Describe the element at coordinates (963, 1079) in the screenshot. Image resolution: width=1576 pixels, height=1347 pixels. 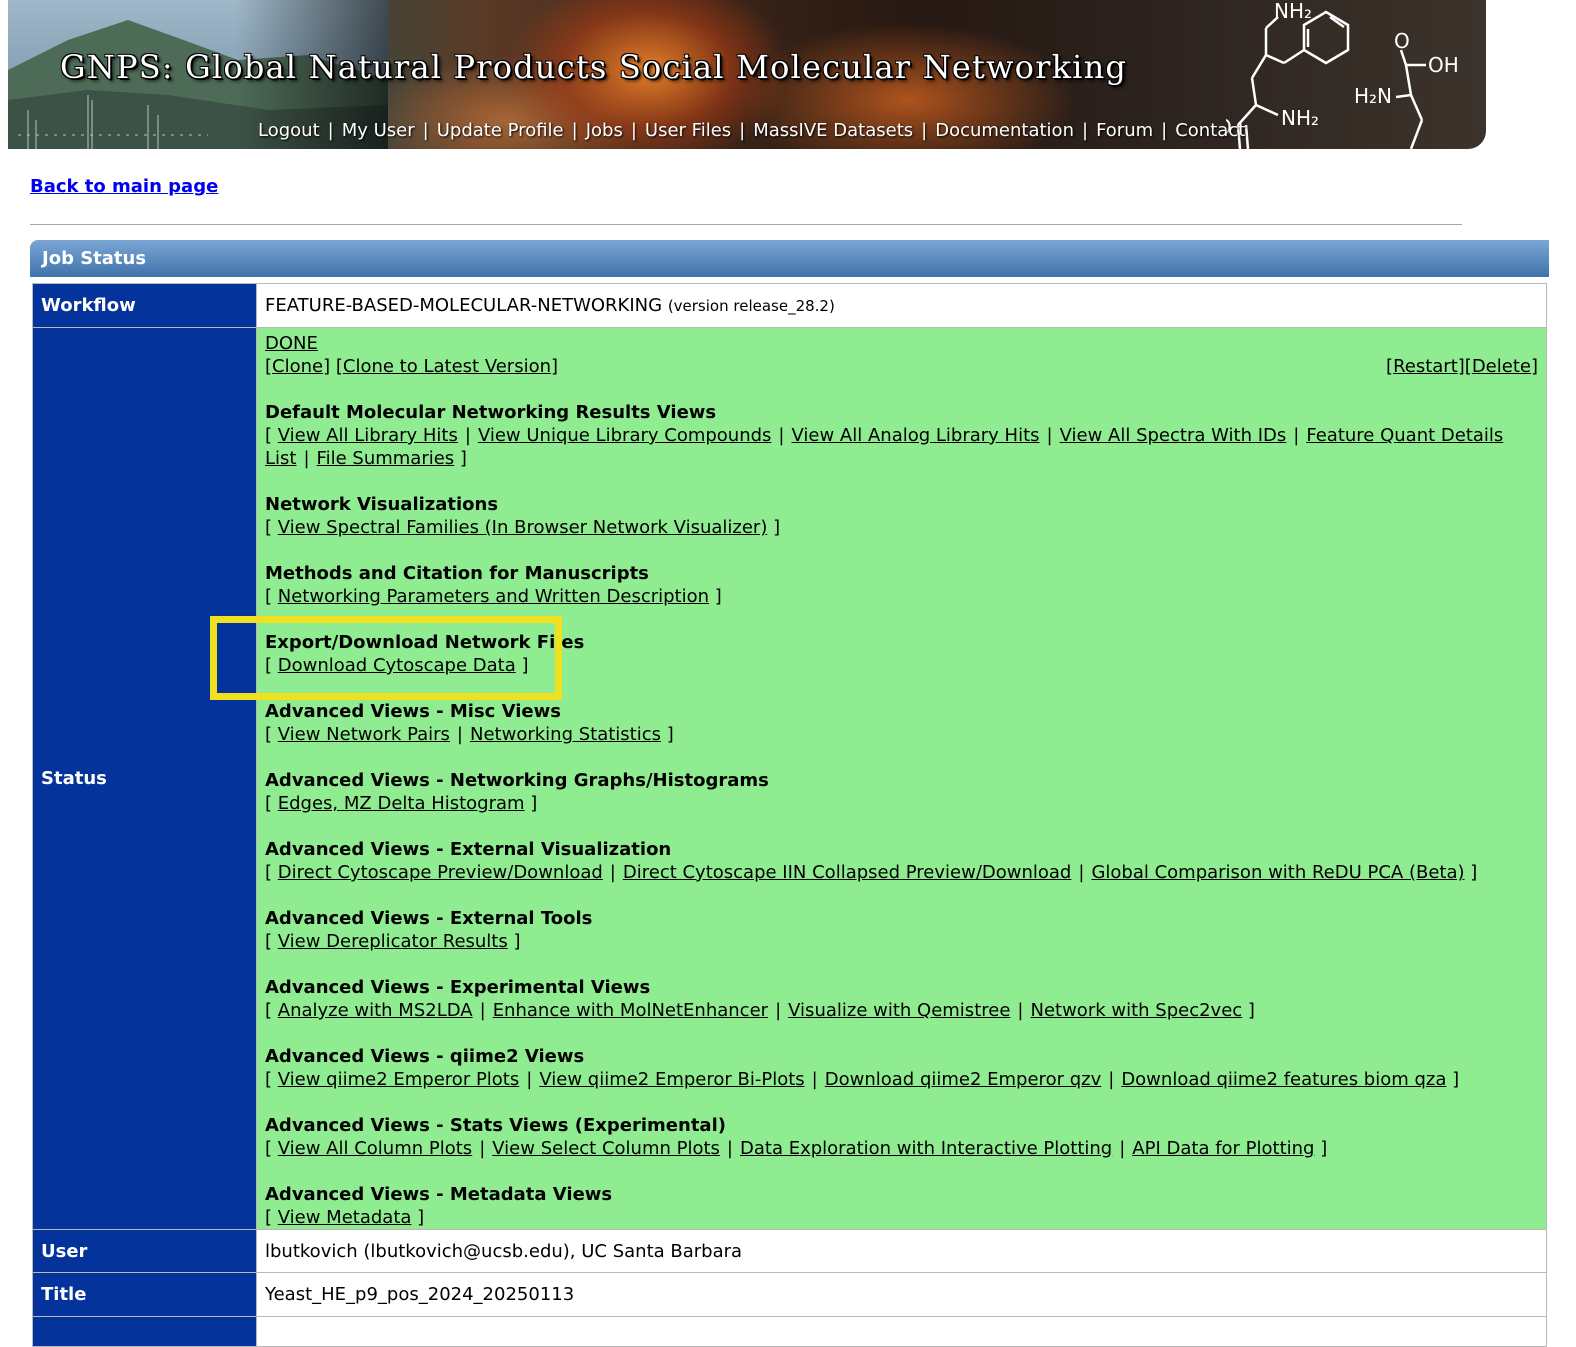
I see `section-link: Download qiime2 Emperor qzv` at that location.